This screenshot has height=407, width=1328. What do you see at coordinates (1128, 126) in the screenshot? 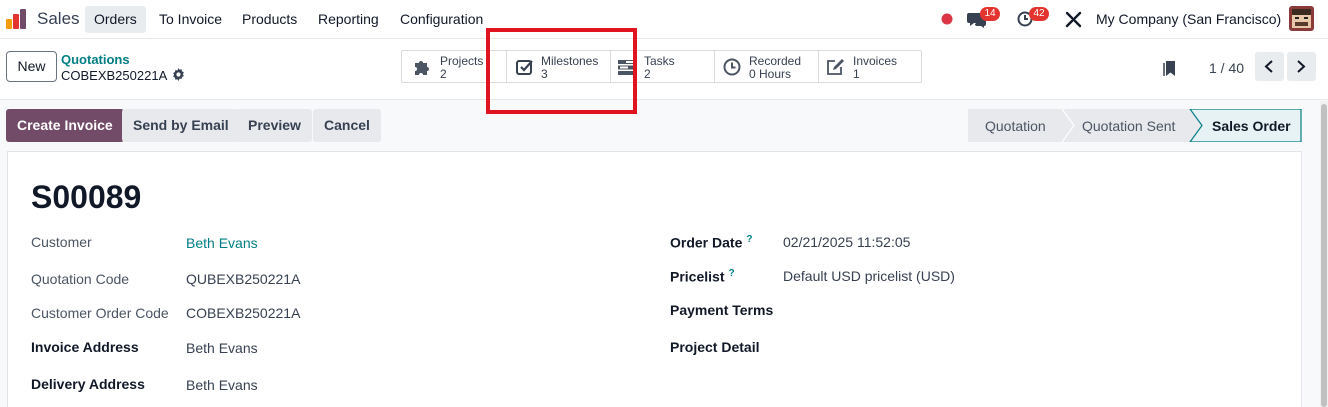
I see `stage-quotation-sent: Quotation Sent` at bounding box center [1128, 126].